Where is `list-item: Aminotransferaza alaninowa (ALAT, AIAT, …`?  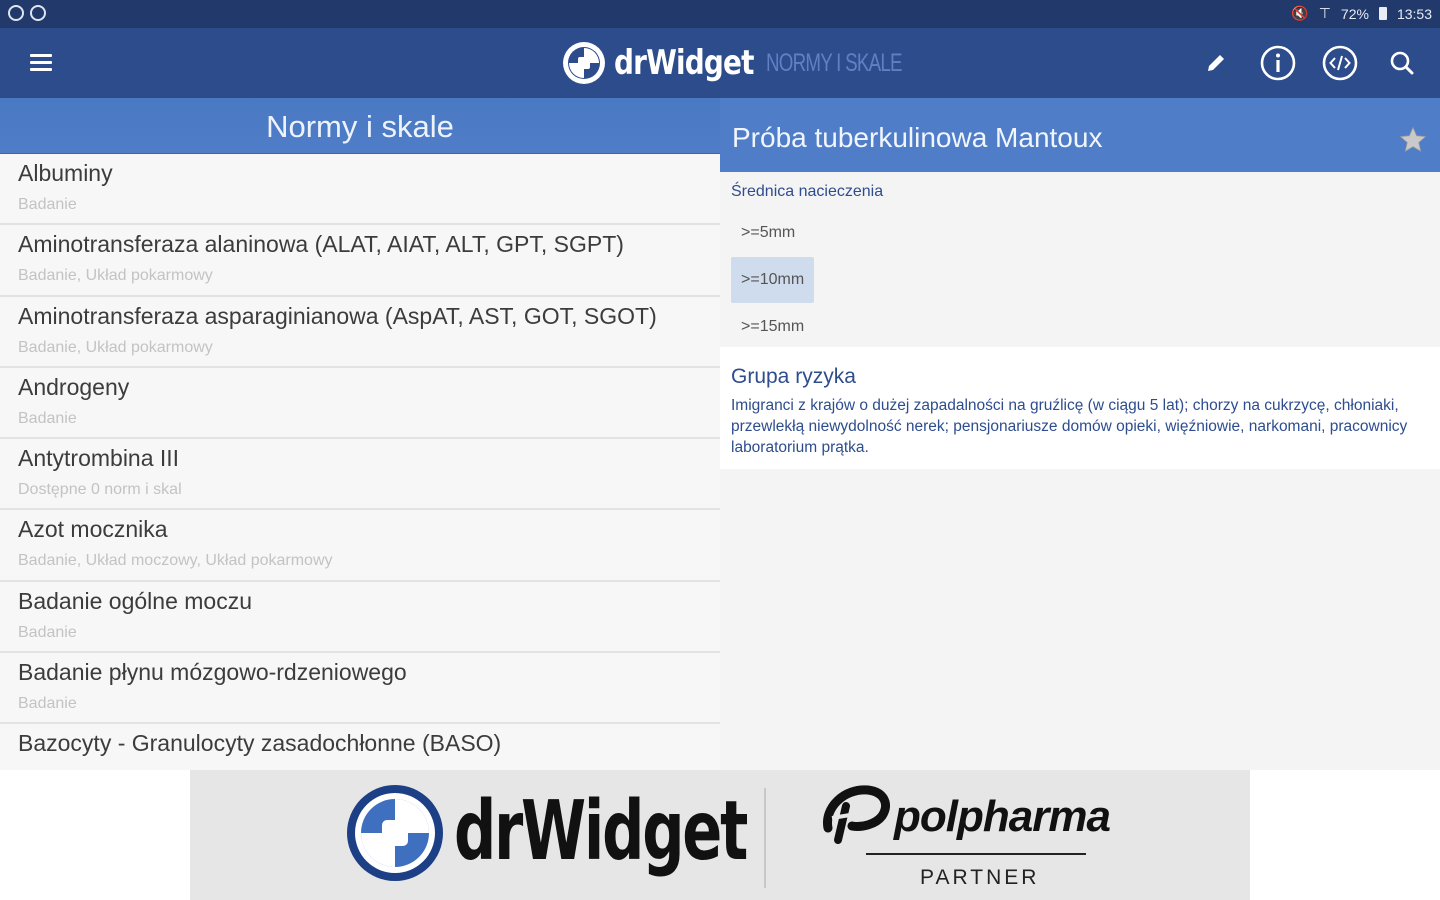
list-item: Aminotransferaza alaninowa (ALAT, AIAT, … is located at coordinates (360, 261).